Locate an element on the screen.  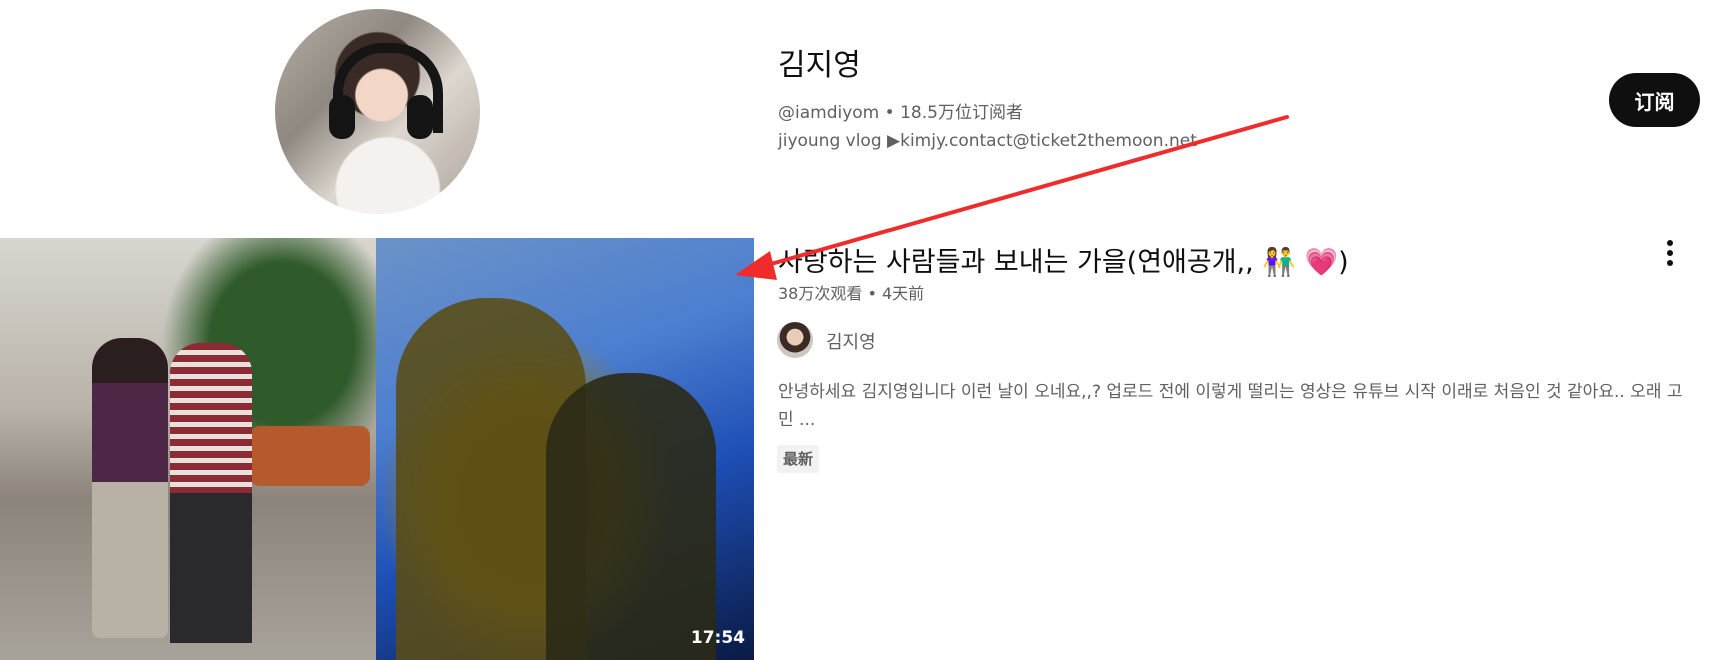
author-avatar is located at coordinates (795, 340).